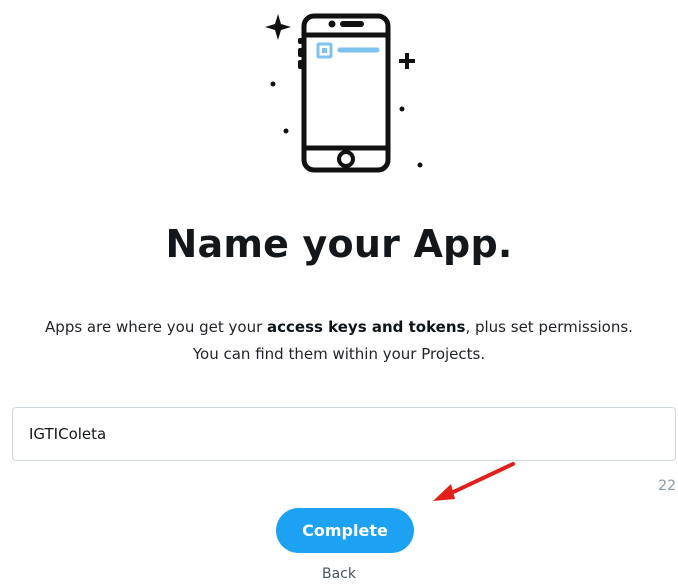  What do you see at coordinates (339, 574) in the screenshot?
I see `back-link: Back` at bounding box center [339, 574].